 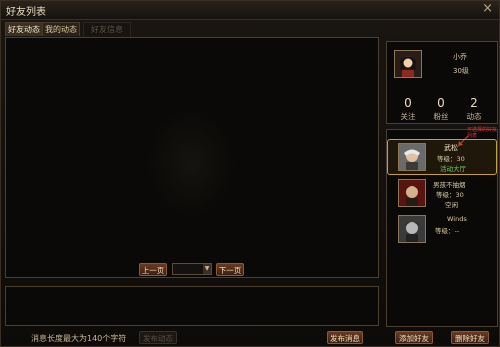 I want to click on friend-row: Winds 等级：--, so click(x=442, y=231).